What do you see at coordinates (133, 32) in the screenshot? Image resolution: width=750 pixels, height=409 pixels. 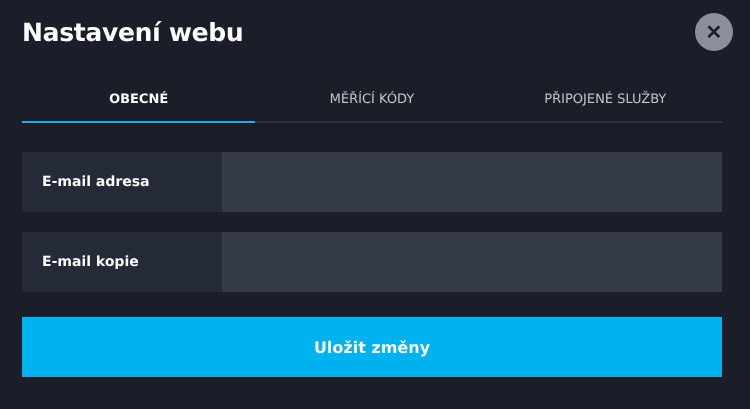 I see `dialog-title: Nastavení webu` at bounding box center [133, 32].